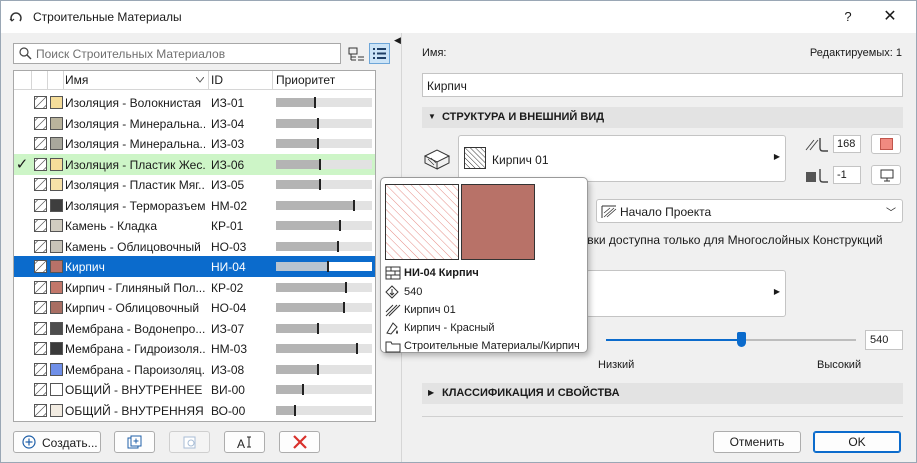 The width and height of the screenshot is (917, 463). What do you see at coordinates (229, 349) in the screenshot?
I see `row-id: НМ-03` at bounding box center [229, 349].